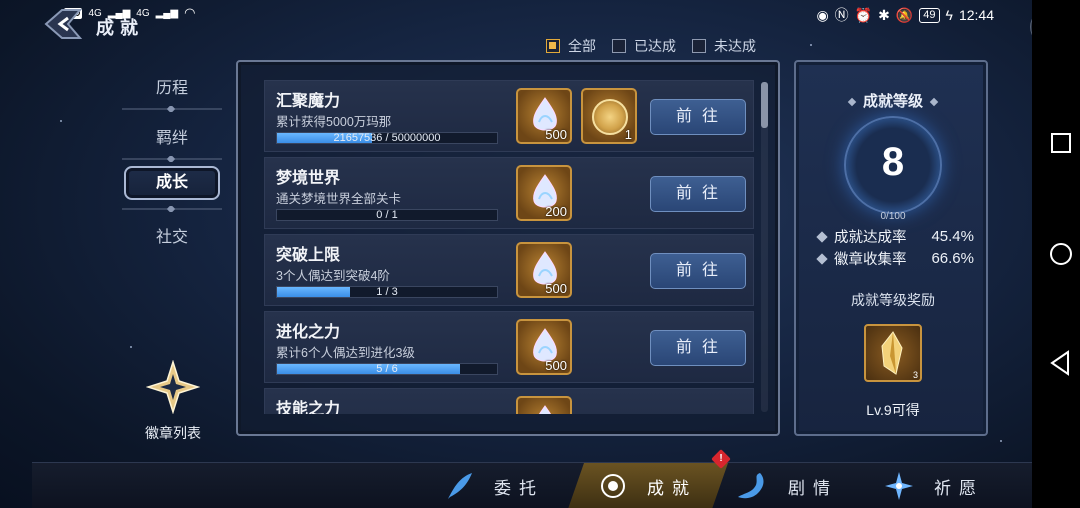 The image size is (1080, 508). I want to click on achievement-desc: 累计6个人偶达到进化3级, so click(345, 353).